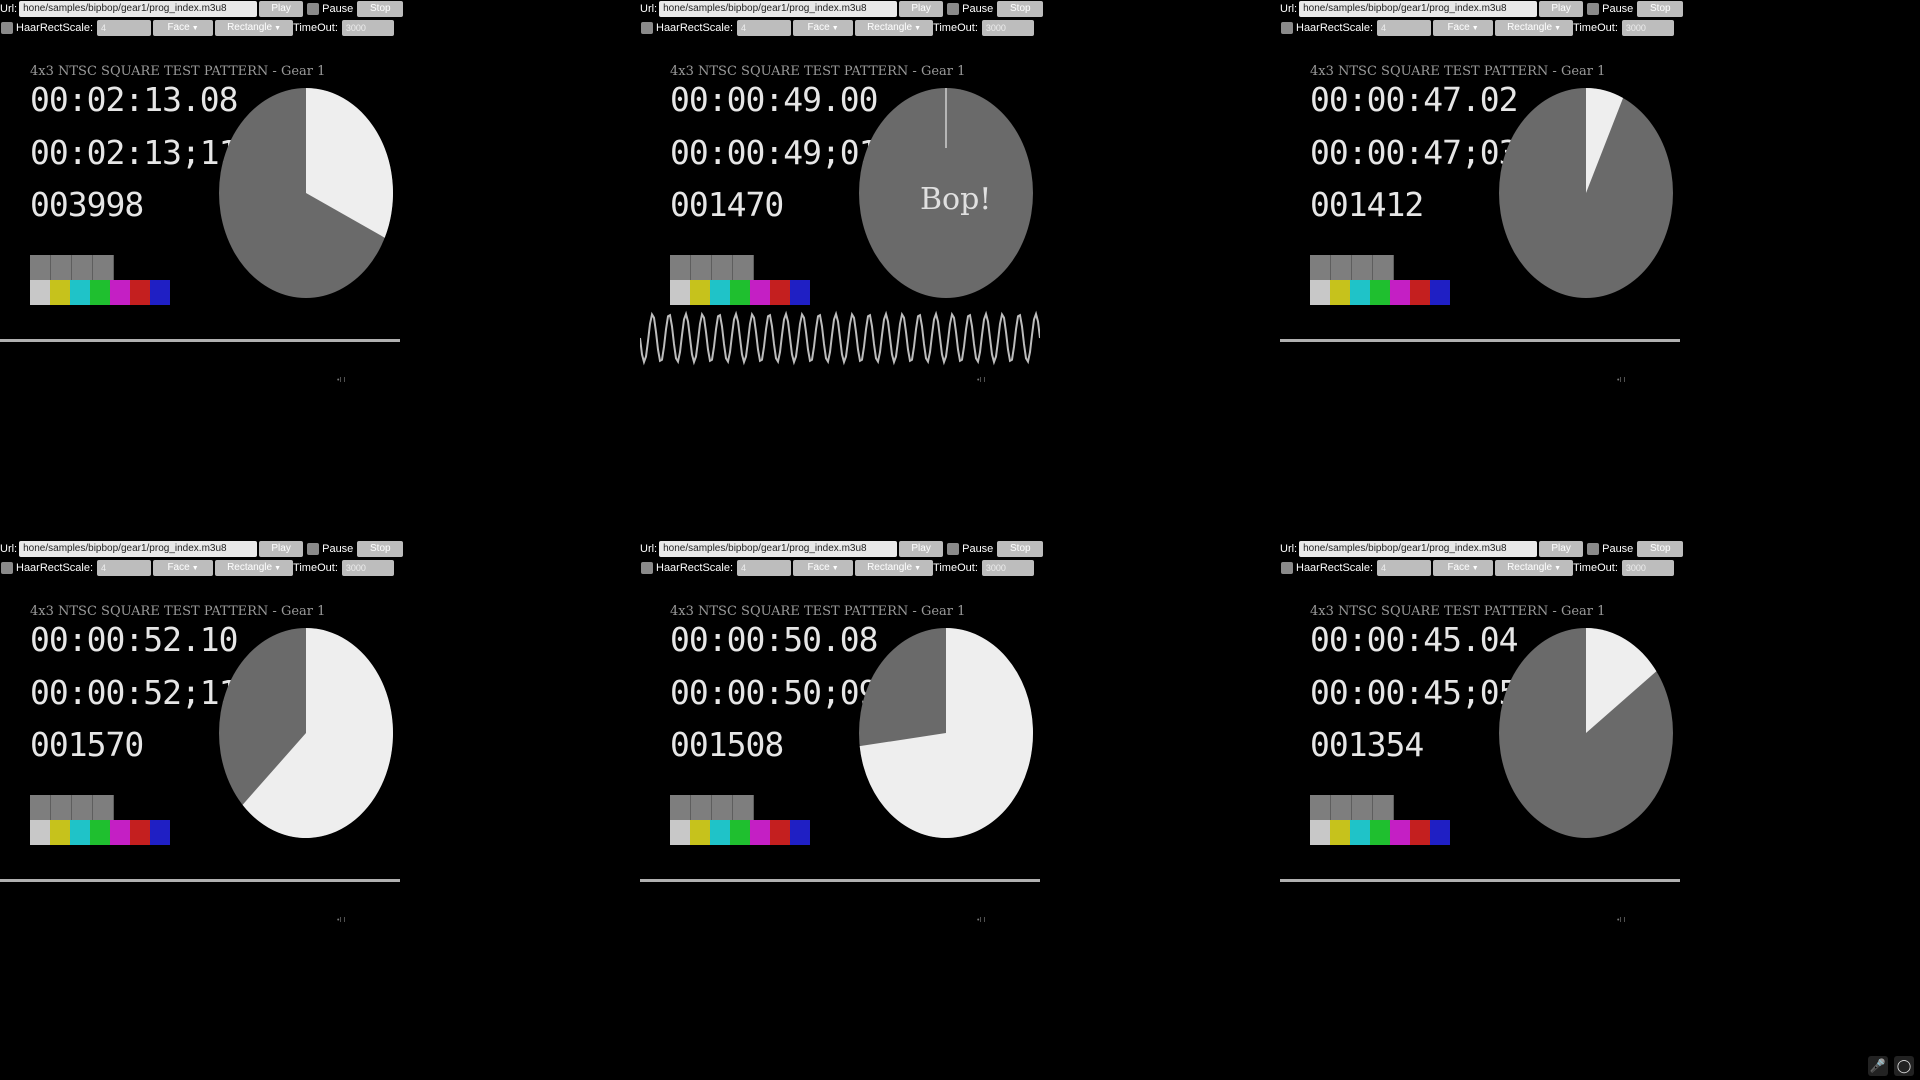 The image size is (1920, 1080). I want to click on face-select-label: Face, so click(178, 27).